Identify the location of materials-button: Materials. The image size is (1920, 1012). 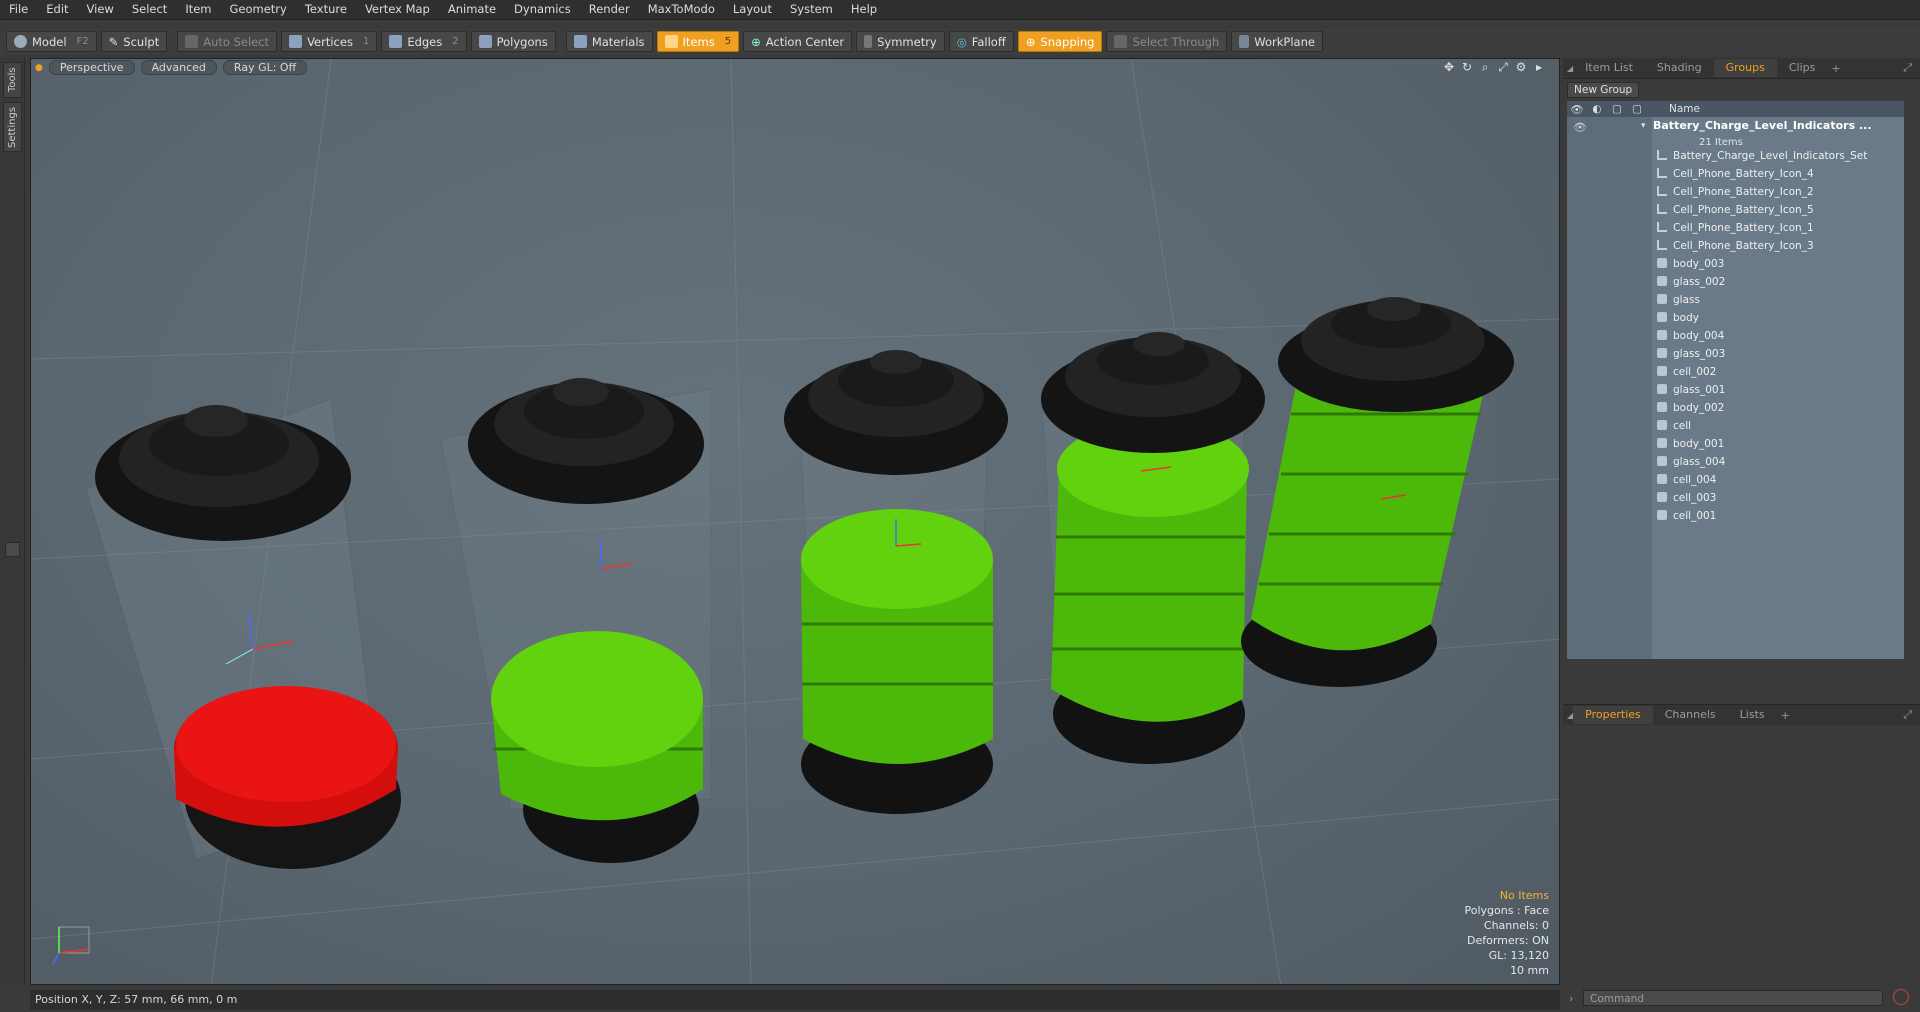
(609, 41).